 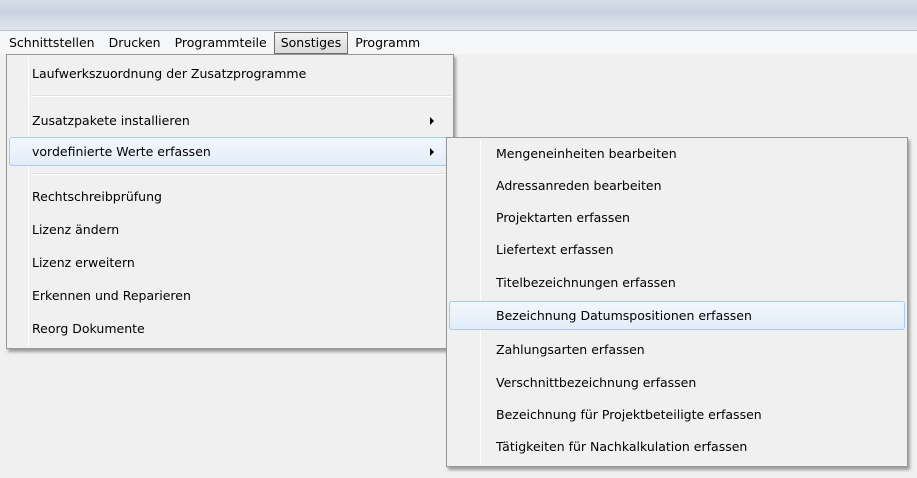 I want to click on menu-item-adressanreden: Adressanreden bearbeiten, so click(x=677, y=185).